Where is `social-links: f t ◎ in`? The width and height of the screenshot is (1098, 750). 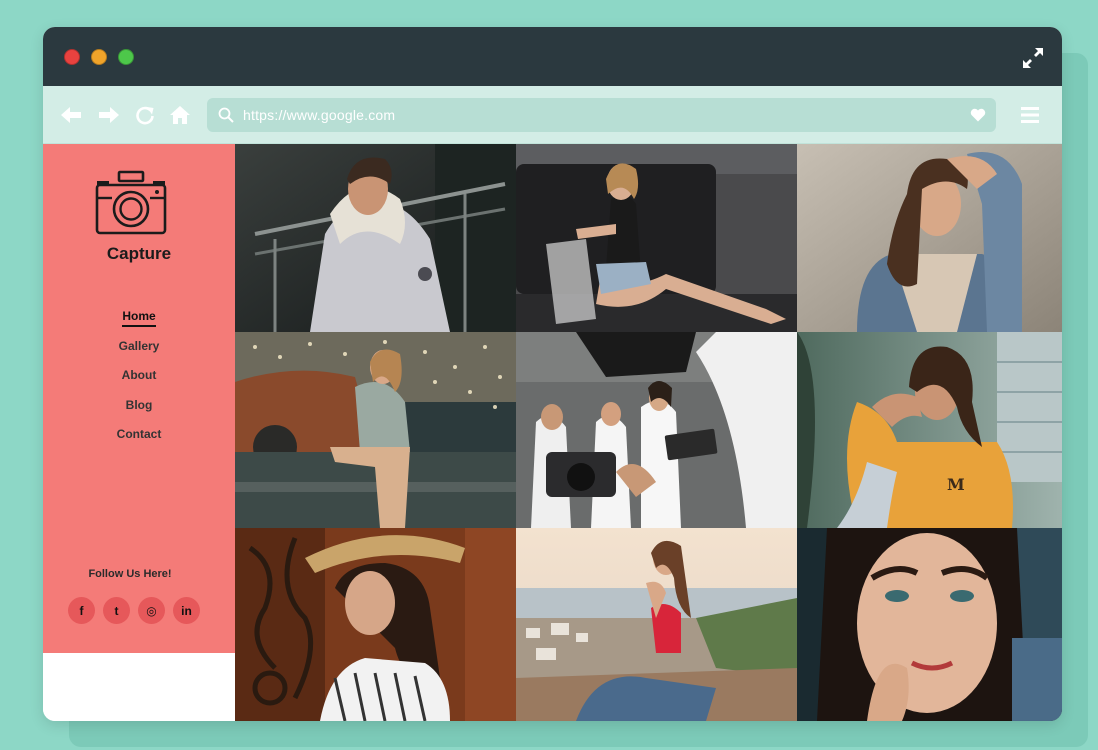
social-links: f t ◎ in is located at coordinates (134, 610).